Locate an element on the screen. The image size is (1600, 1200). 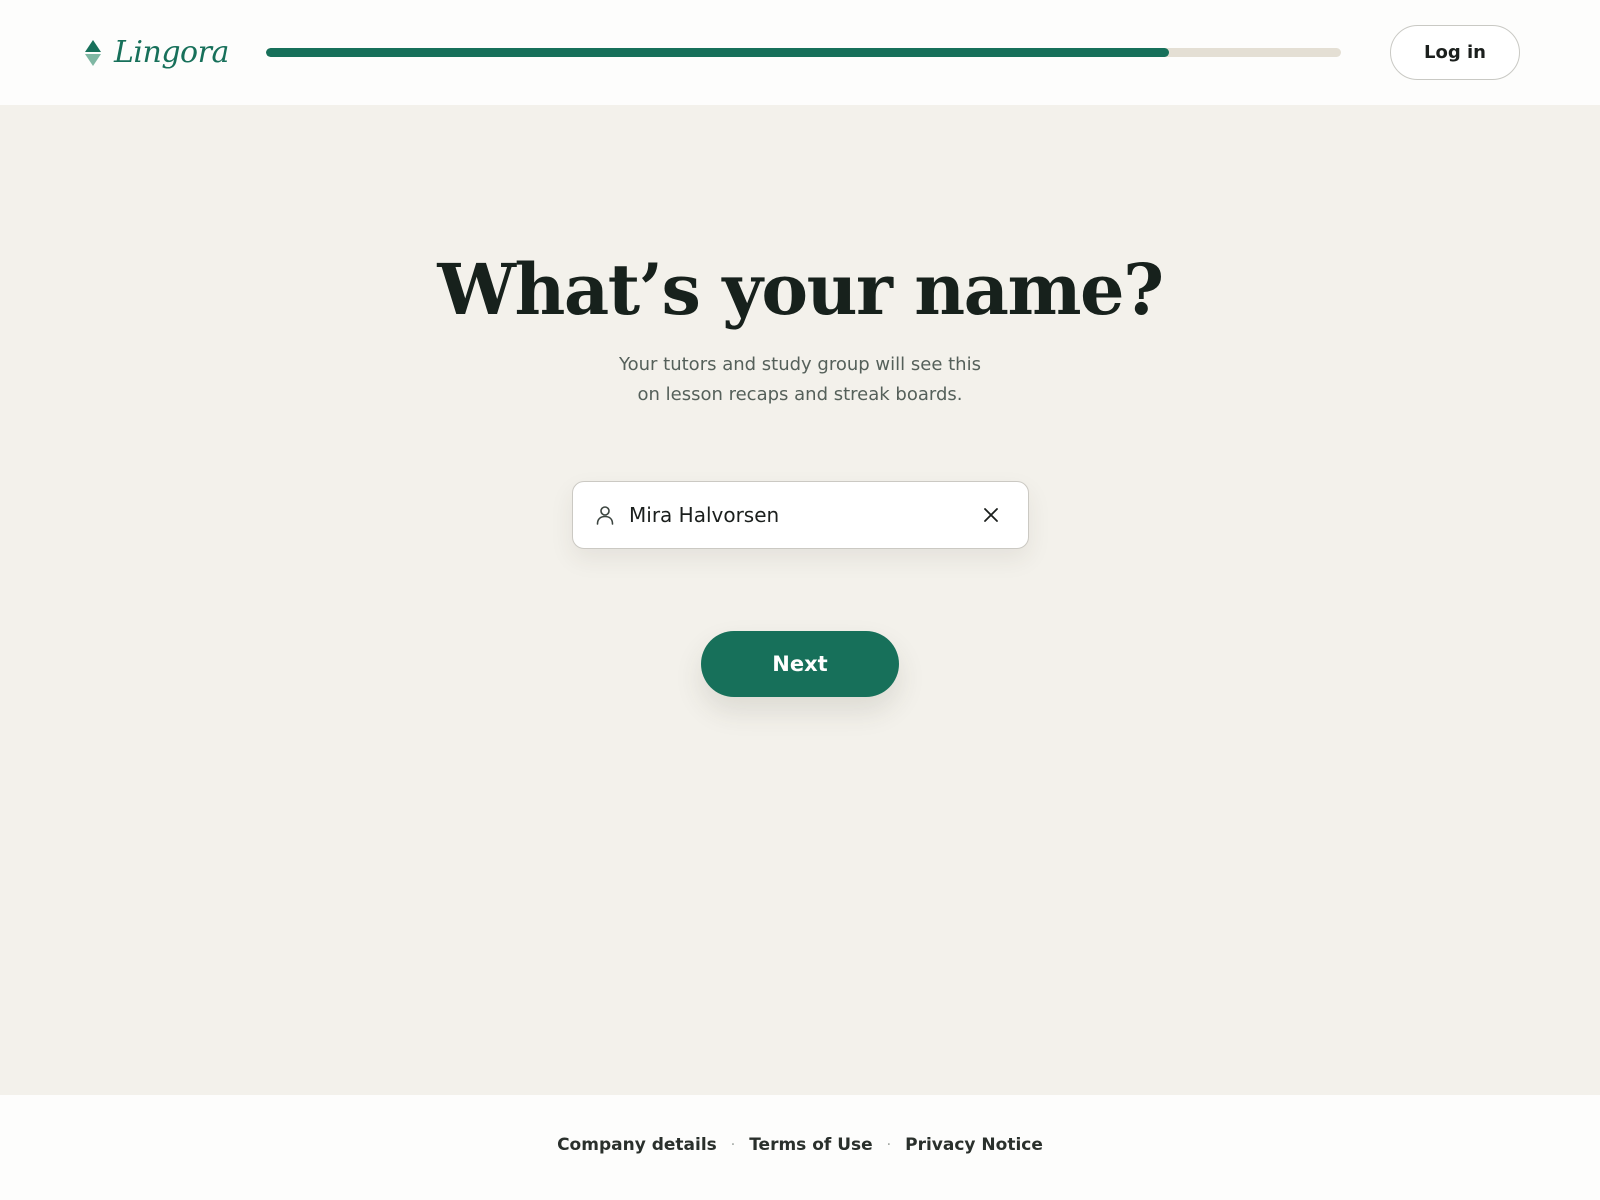
page-title: What’s your name? is located at coordinates (800, 289).